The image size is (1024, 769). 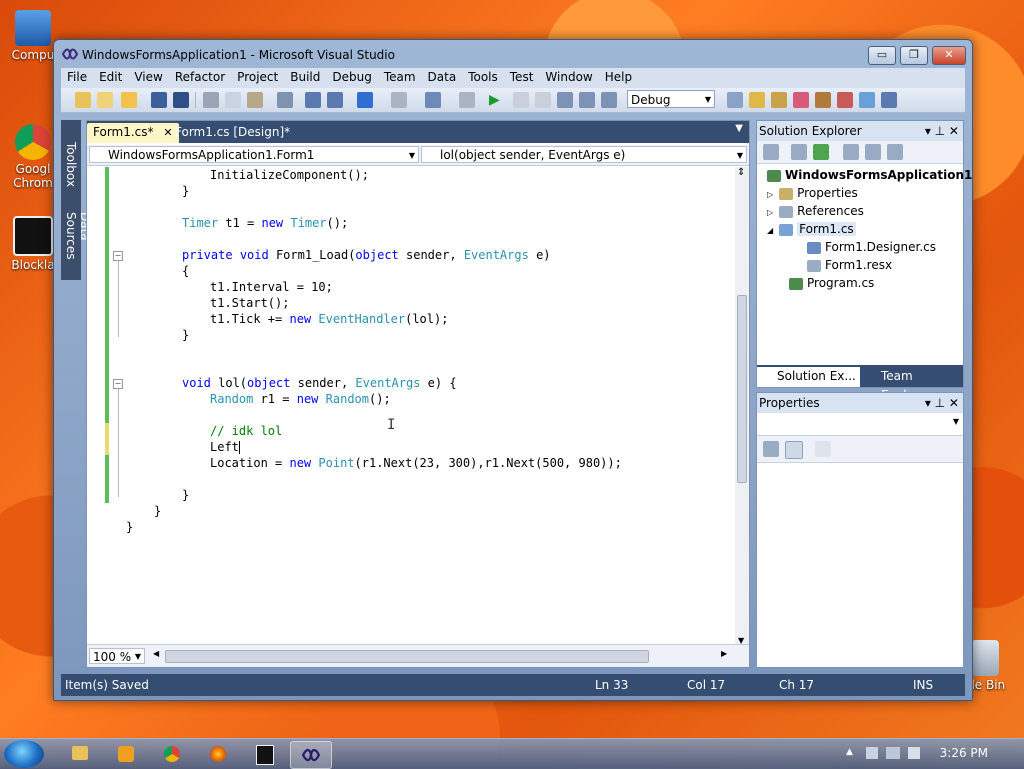 I want to click on tree-node-references: ▷ References, so click(x=815, y=211).